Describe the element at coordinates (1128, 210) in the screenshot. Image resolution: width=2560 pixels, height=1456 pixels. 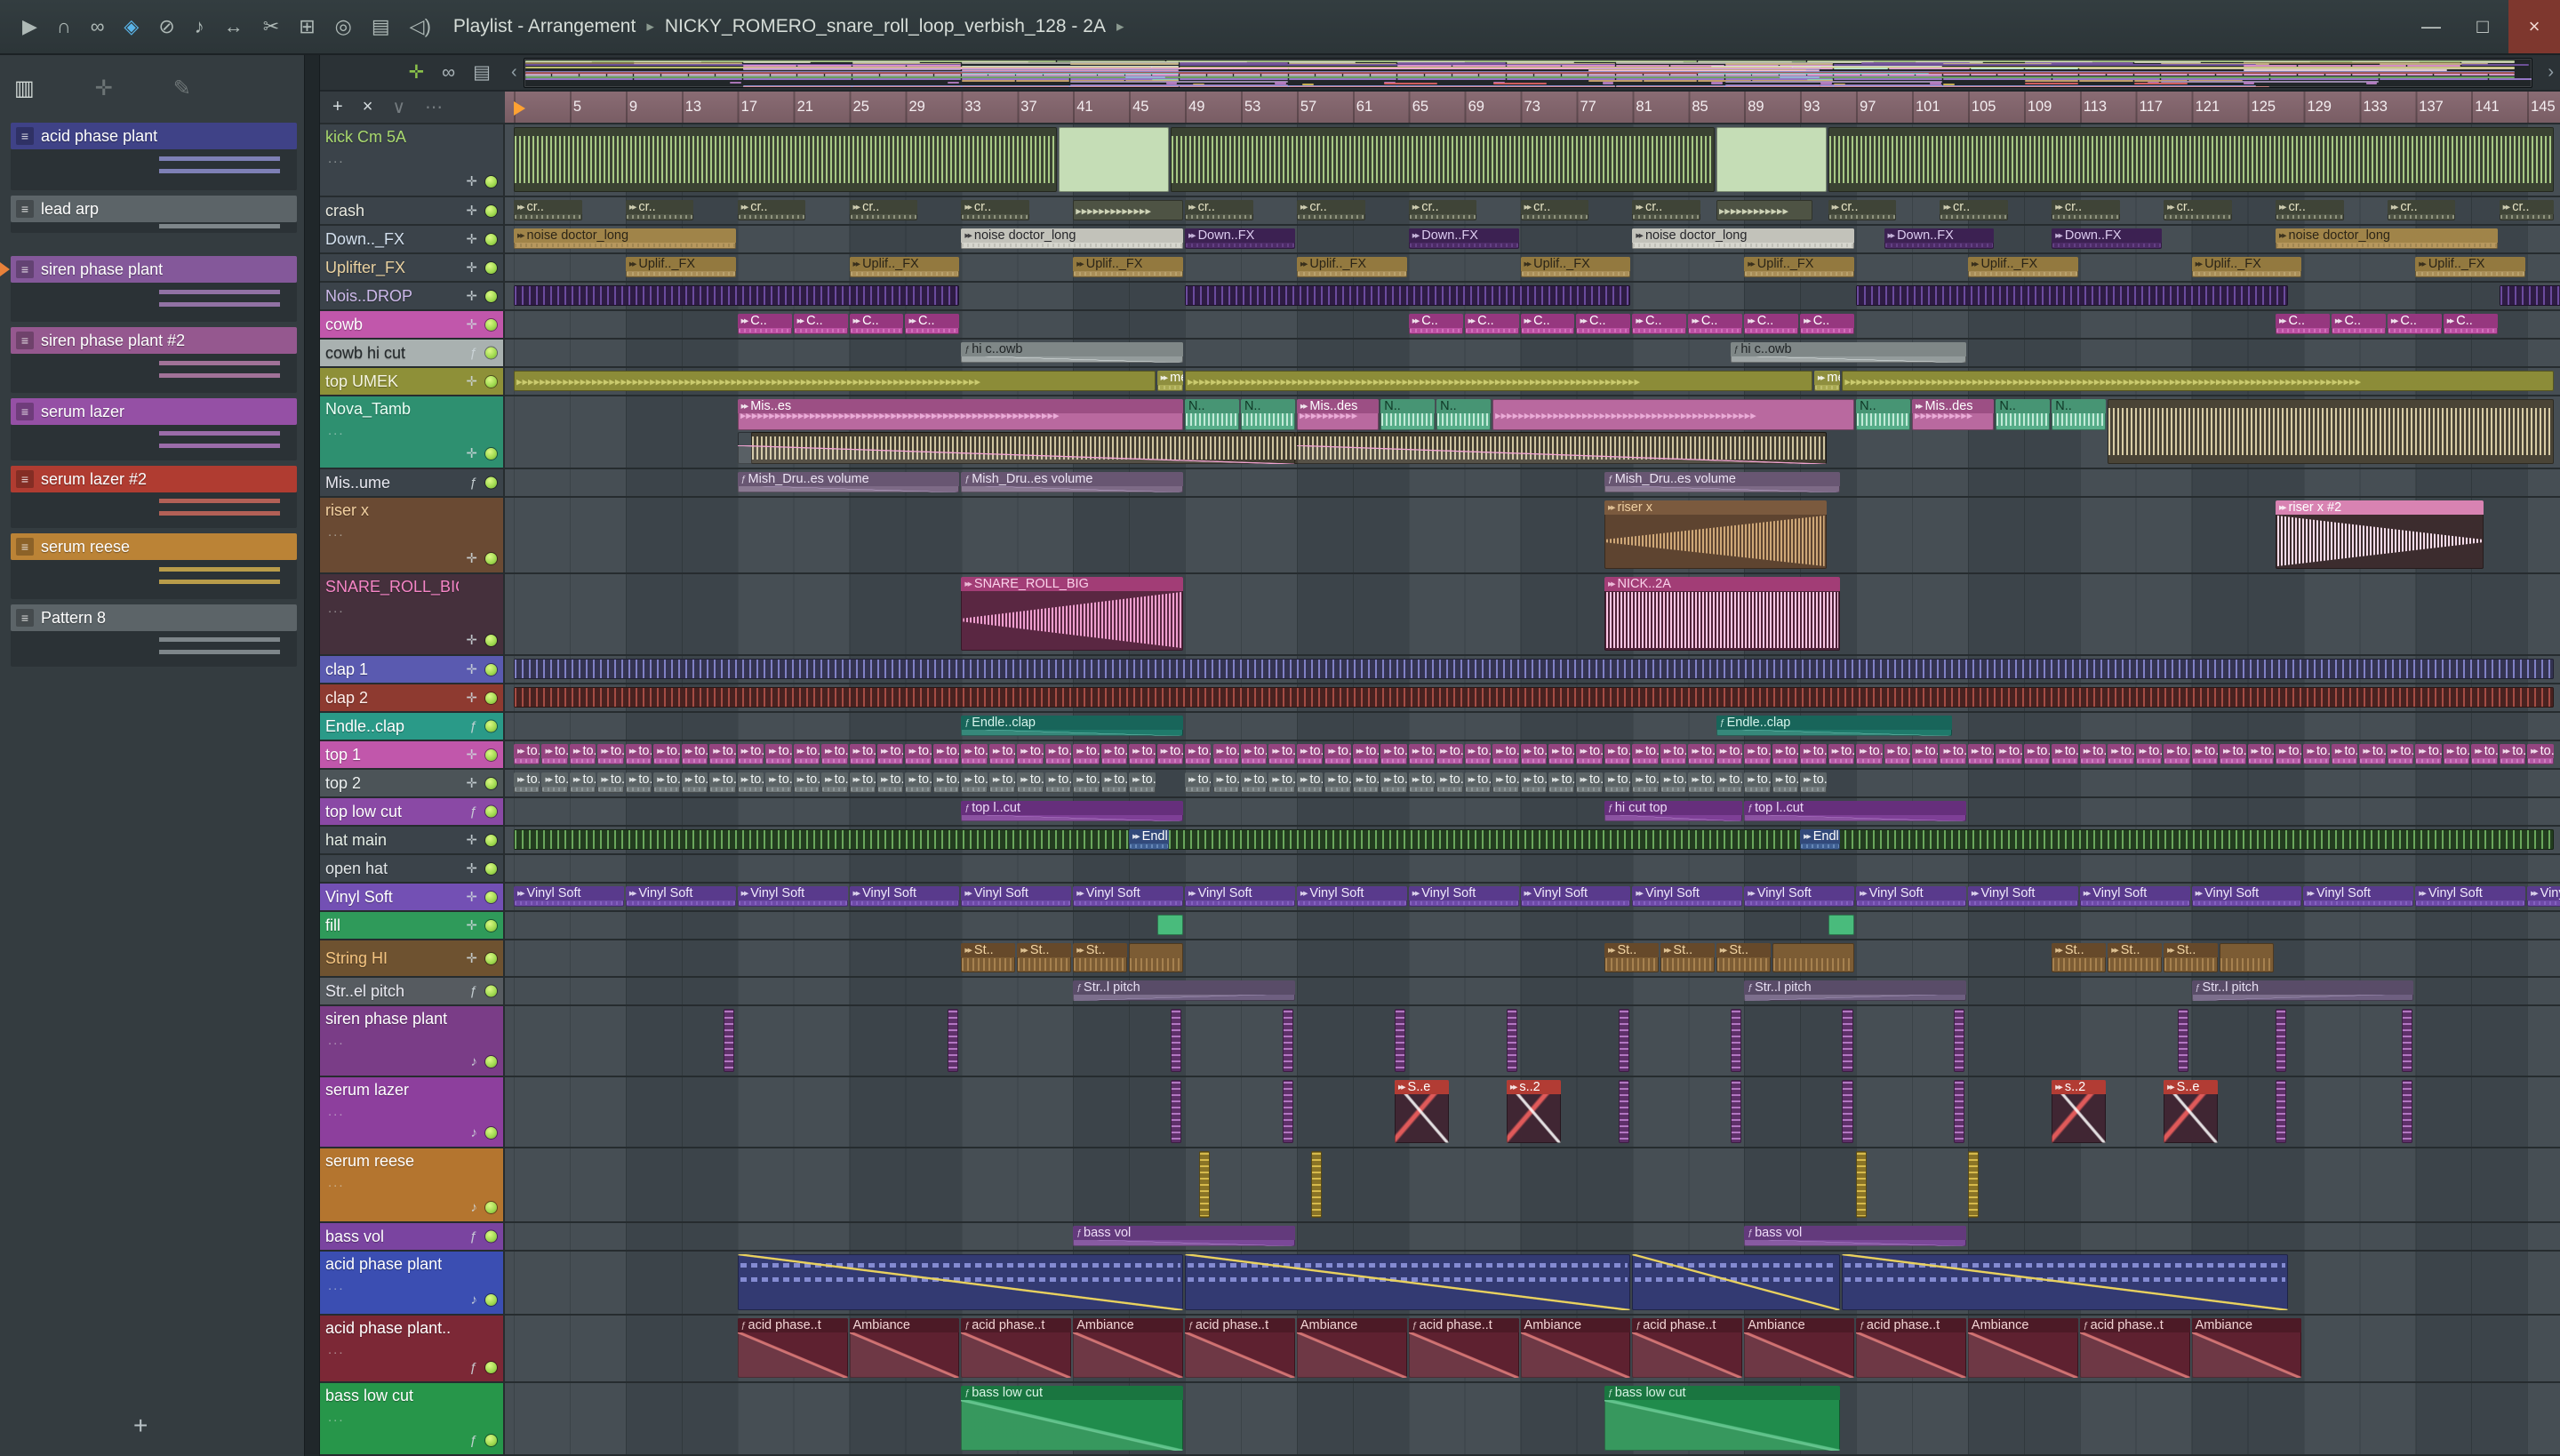
I see `audio-clip: ▸▸▸▸▸▸▸▸▸▸▸▸▸` at that location.